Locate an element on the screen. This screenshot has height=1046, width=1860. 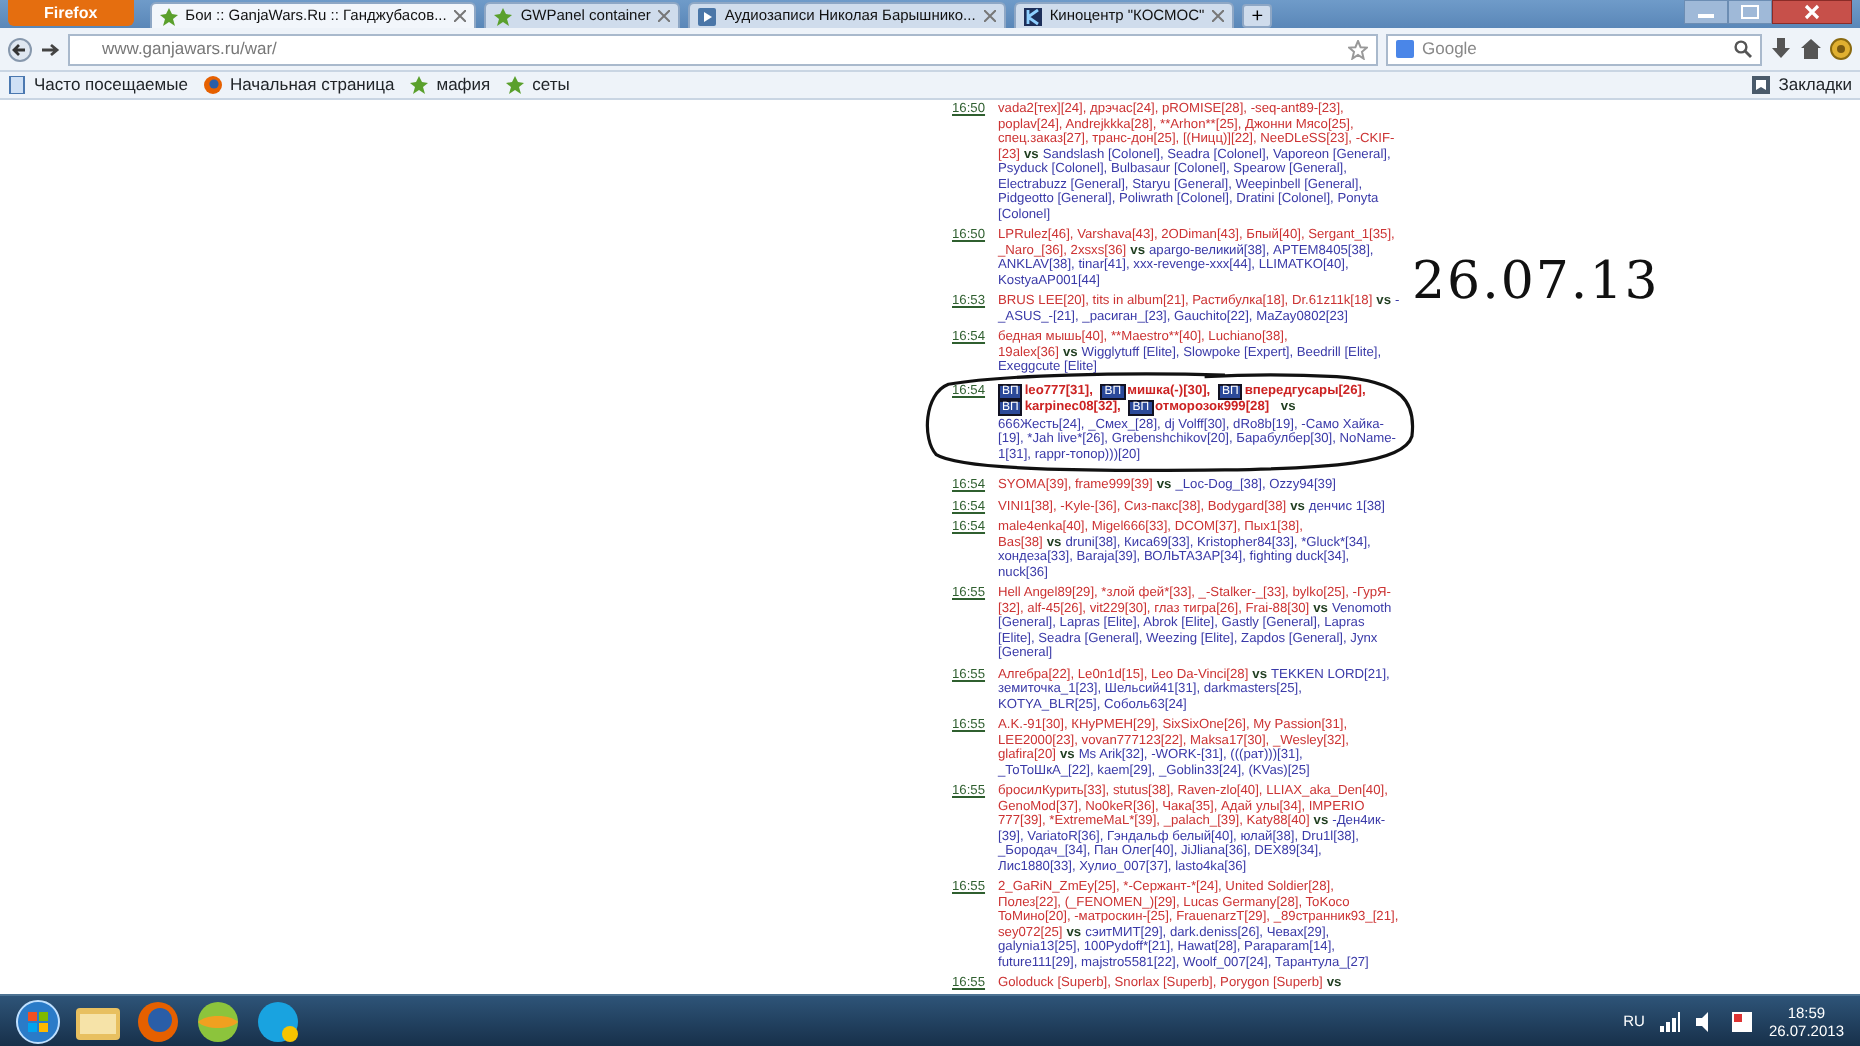
minimize-icon is located at coordinates (1706, 12).